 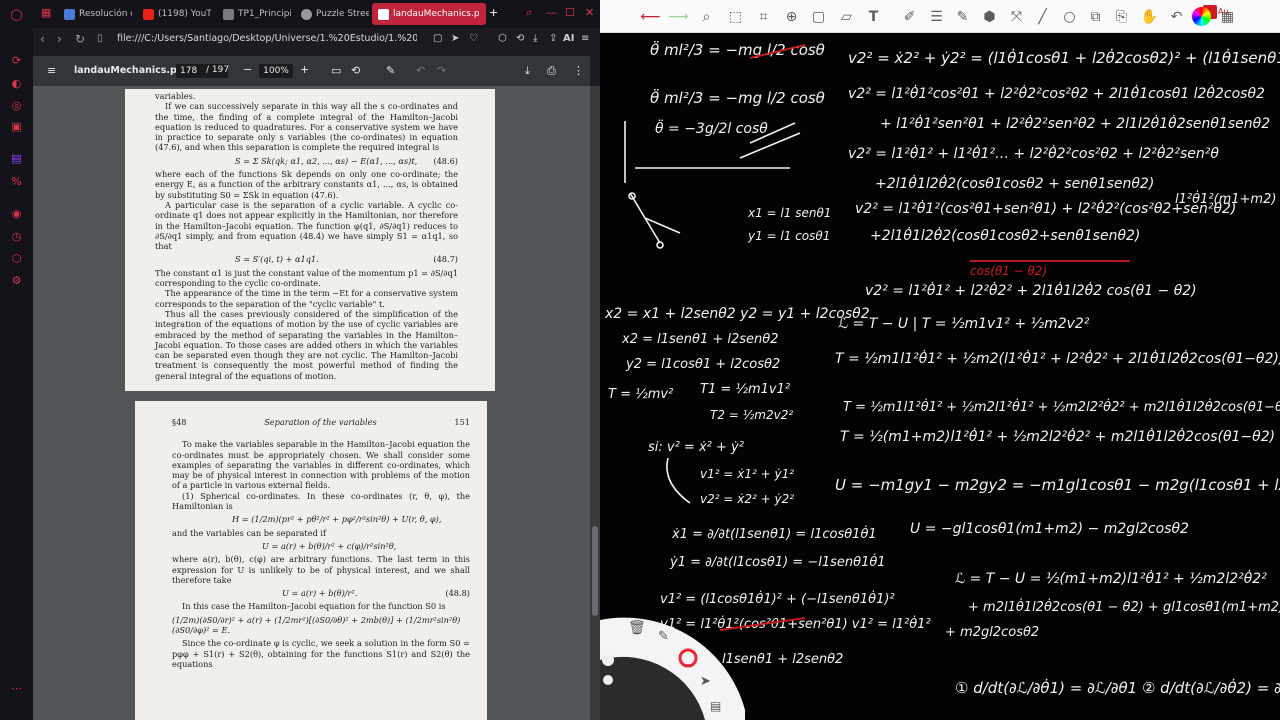 What do you see at coordinates (1227, 16) in the screenshot?
I see `grid-icon: ▦` at bounding box center [1227, 16].